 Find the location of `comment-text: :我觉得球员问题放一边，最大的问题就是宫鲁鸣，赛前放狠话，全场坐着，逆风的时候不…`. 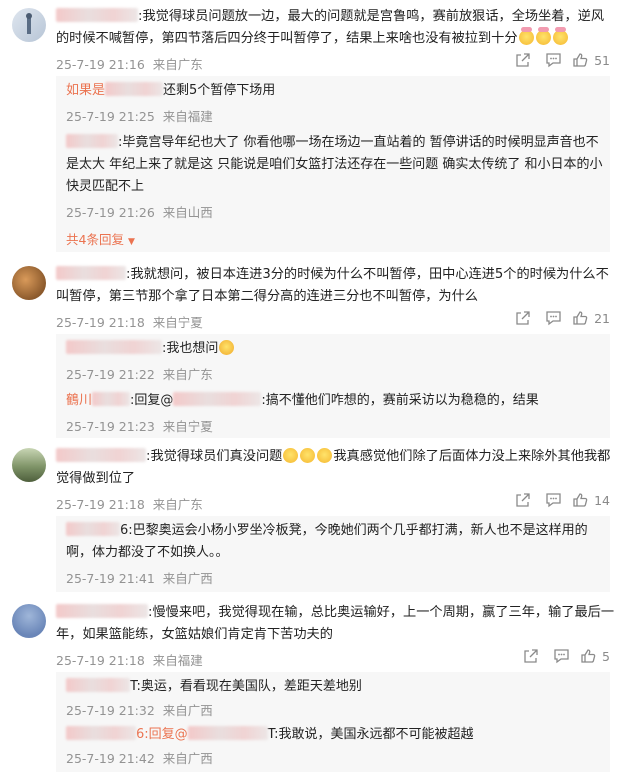

comment-text: :我觉得球员问题放一边，最大的问题就是宫鲁鸣，赛前放狠话，全场坐着，逆风的时候不… is located at coordinates (330, 27).